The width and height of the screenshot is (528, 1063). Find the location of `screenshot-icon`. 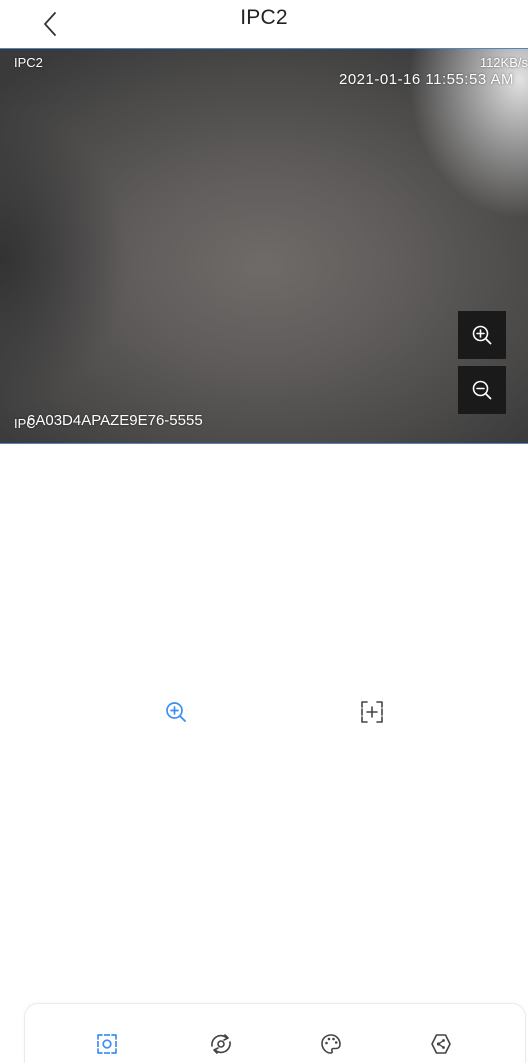

screenshot-icon is located at coordinates (107, 1044).